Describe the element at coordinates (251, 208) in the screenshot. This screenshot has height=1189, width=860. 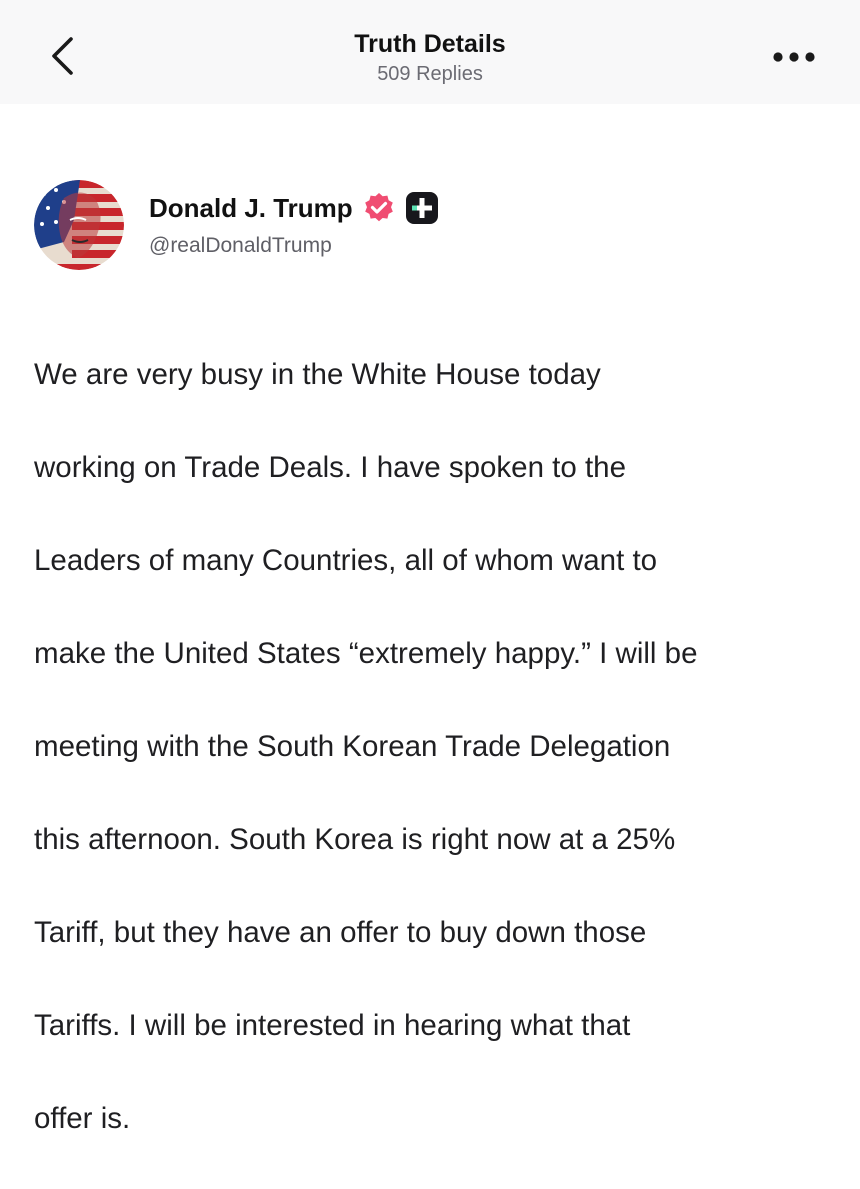
I see `author-name: Donald J. Trump` at that location.